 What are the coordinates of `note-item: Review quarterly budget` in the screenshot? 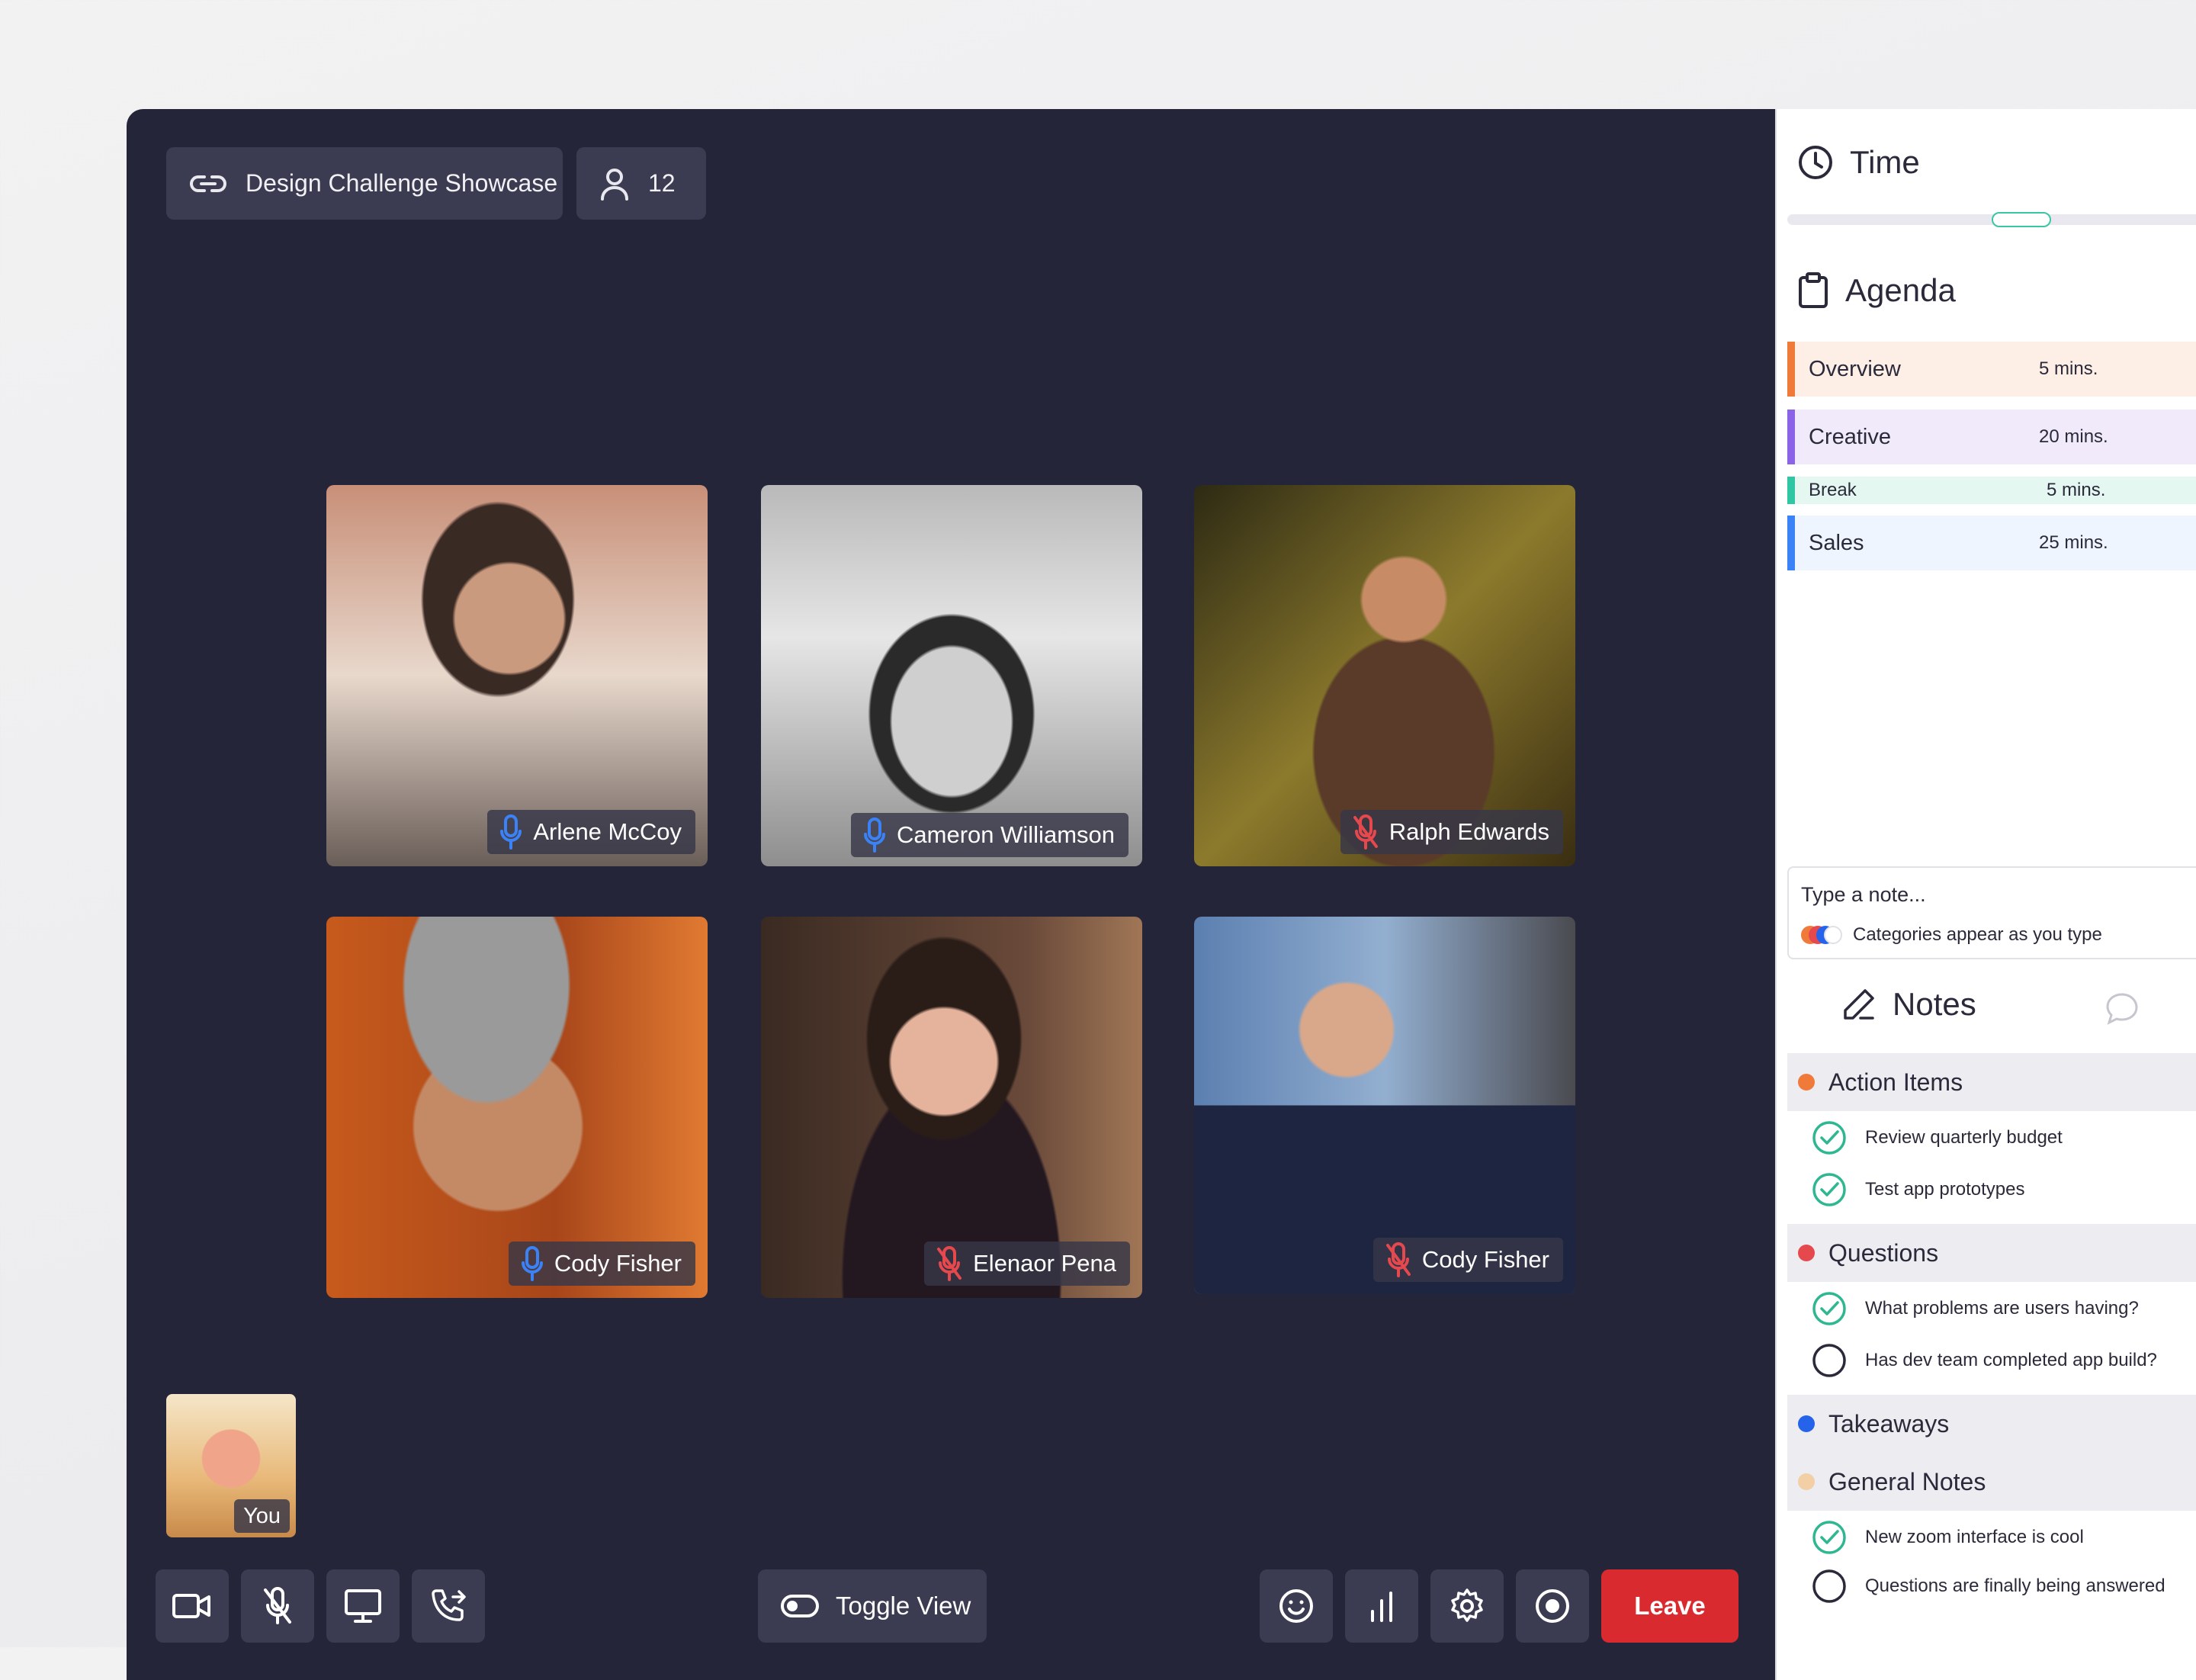 It's located at (1937, 1137).